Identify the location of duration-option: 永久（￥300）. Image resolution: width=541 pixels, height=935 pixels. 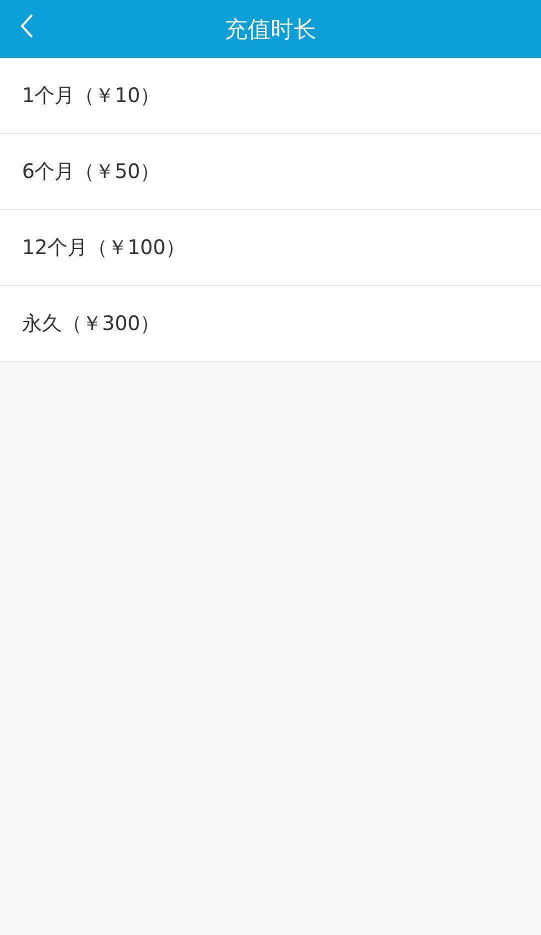
(270, 324).